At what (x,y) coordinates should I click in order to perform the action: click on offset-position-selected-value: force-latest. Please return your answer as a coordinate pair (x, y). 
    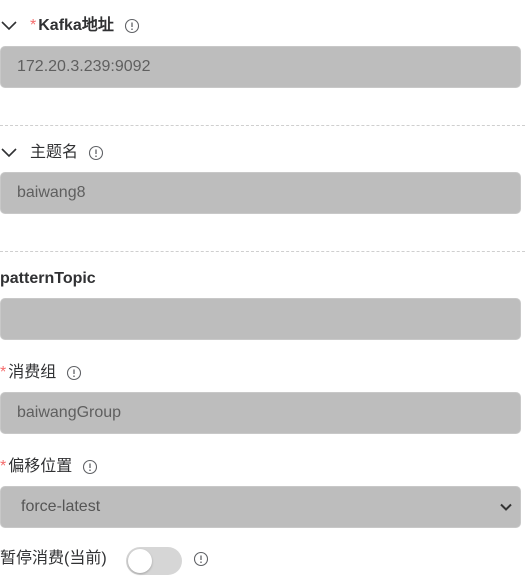
    Looking at the image, I should click on (61, 506).